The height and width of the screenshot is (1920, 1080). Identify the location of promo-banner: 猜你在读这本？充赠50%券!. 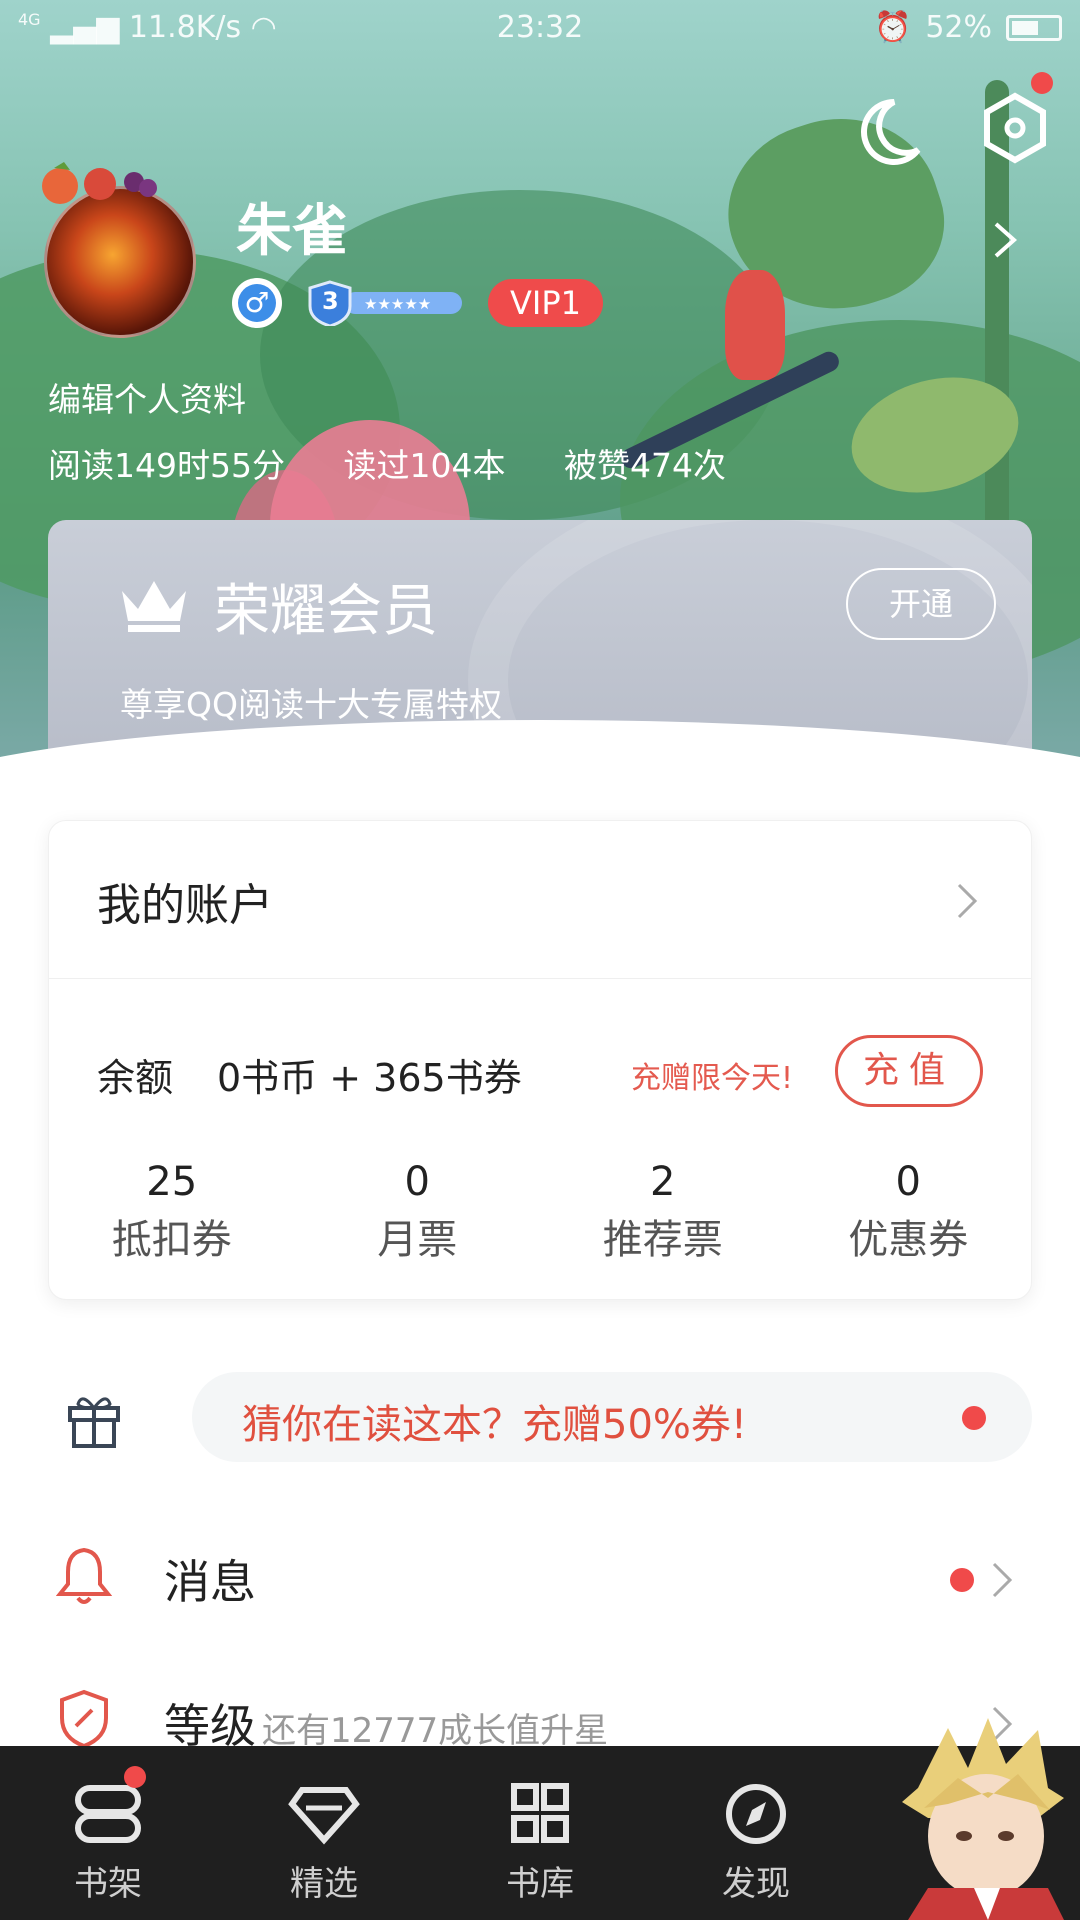
(612, 1417).